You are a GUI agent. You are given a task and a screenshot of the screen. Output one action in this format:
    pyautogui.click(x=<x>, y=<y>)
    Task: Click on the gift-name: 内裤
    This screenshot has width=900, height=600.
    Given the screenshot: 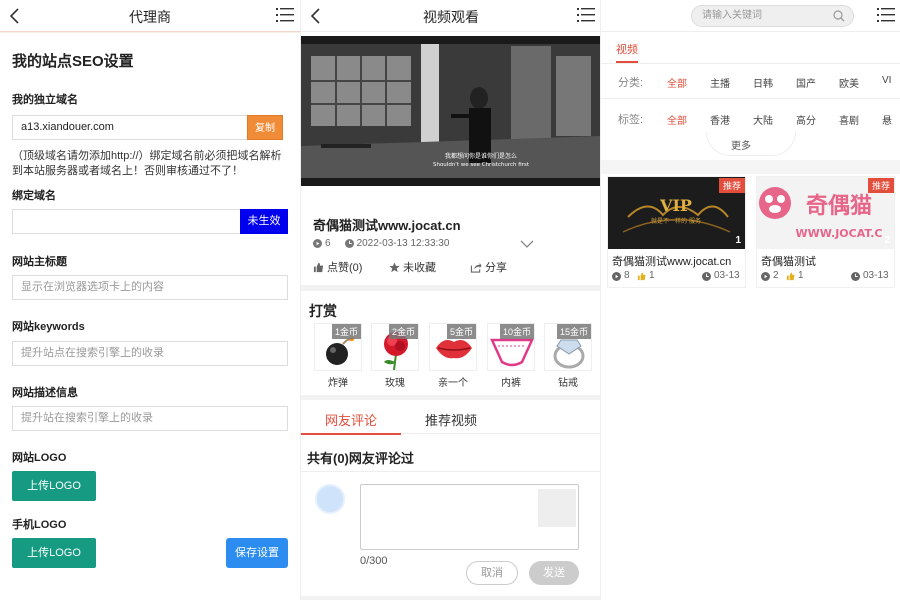 What is the action you would take?
    pyautogui.click(x=511, y=383)
    